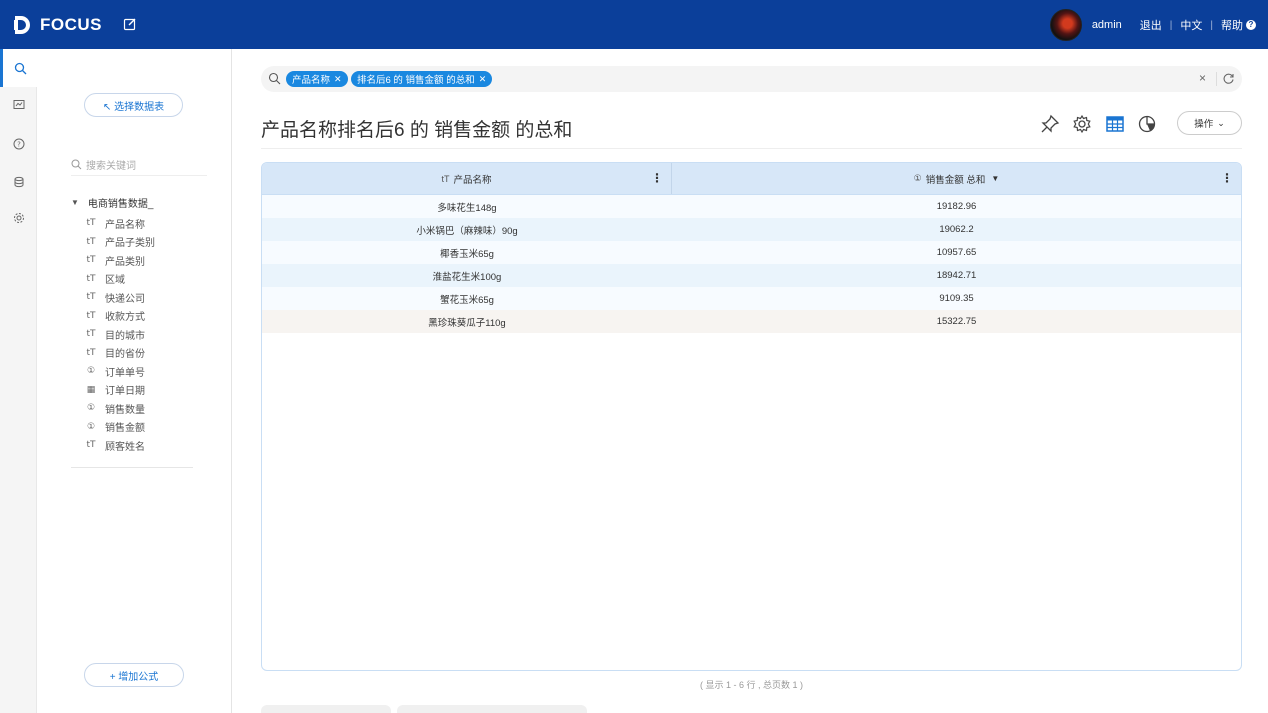 The image size is (1268, 713). I want to click on board-icon, so click(18, 104).